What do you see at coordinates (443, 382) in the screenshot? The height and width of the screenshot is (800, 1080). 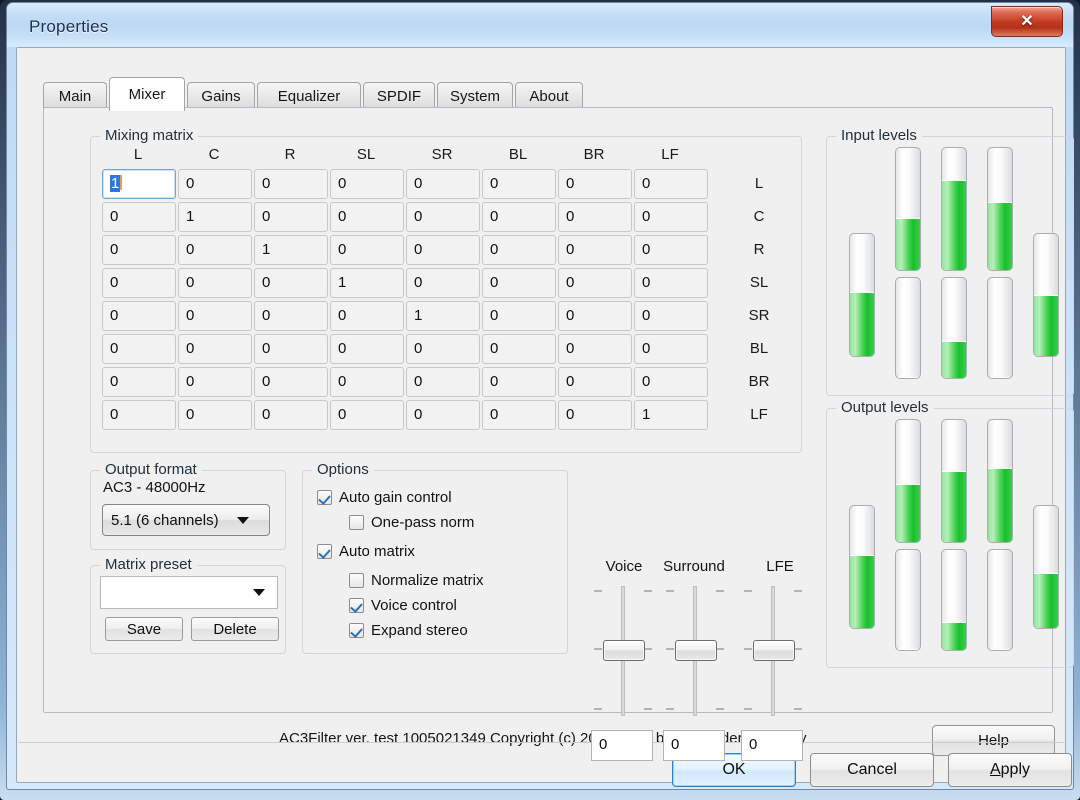 I see `matrix-cell-6-4: 0` at bounding box center [443, 382].